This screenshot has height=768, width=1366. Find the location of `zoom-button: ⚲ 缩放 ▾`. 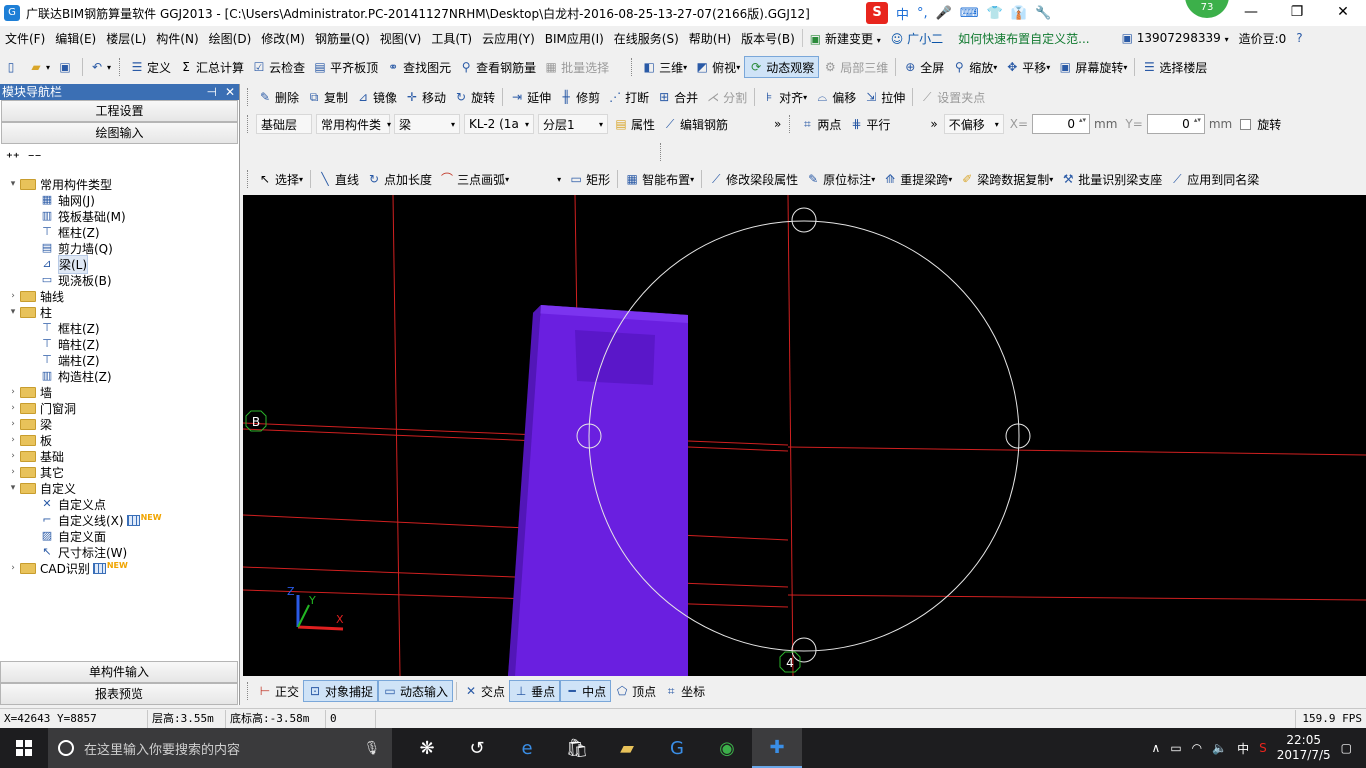

zoom-button: ⚲ 缩放 ▾ is located at coordinates (974, 67).